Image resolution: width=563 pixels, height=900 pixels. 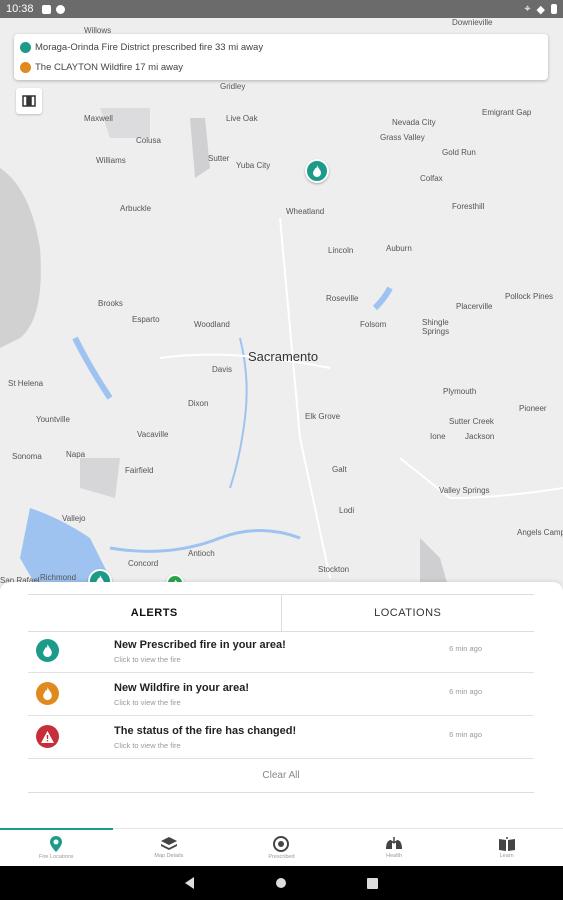 I want to click on map-label-yountville: Yountville, so click(x=53, y=419).